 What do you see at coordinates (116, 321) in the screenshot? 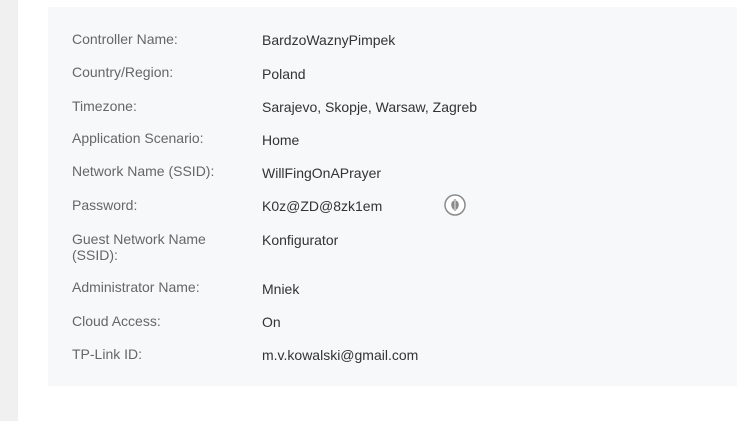
I see `cloud-access-label: Cloud Access:` at bounding box center [116, 321].